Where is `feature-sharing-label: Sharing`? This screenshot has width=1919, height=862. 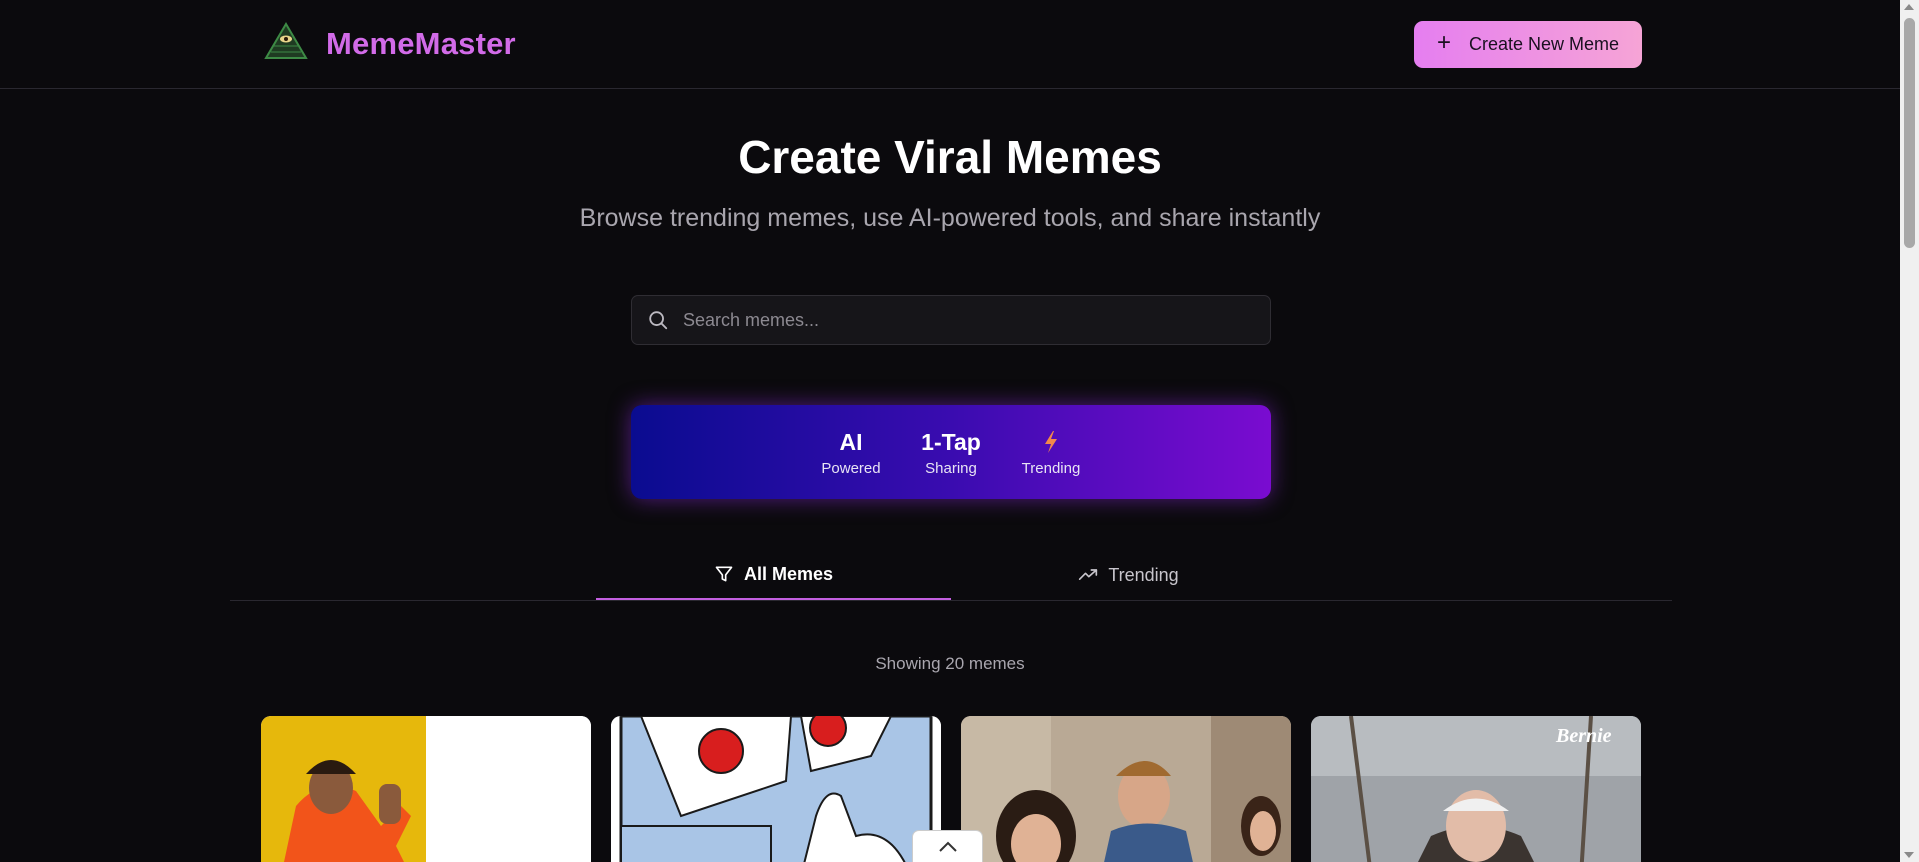 feature-sharing-label: Sharing is located at coordinates (951, 468).